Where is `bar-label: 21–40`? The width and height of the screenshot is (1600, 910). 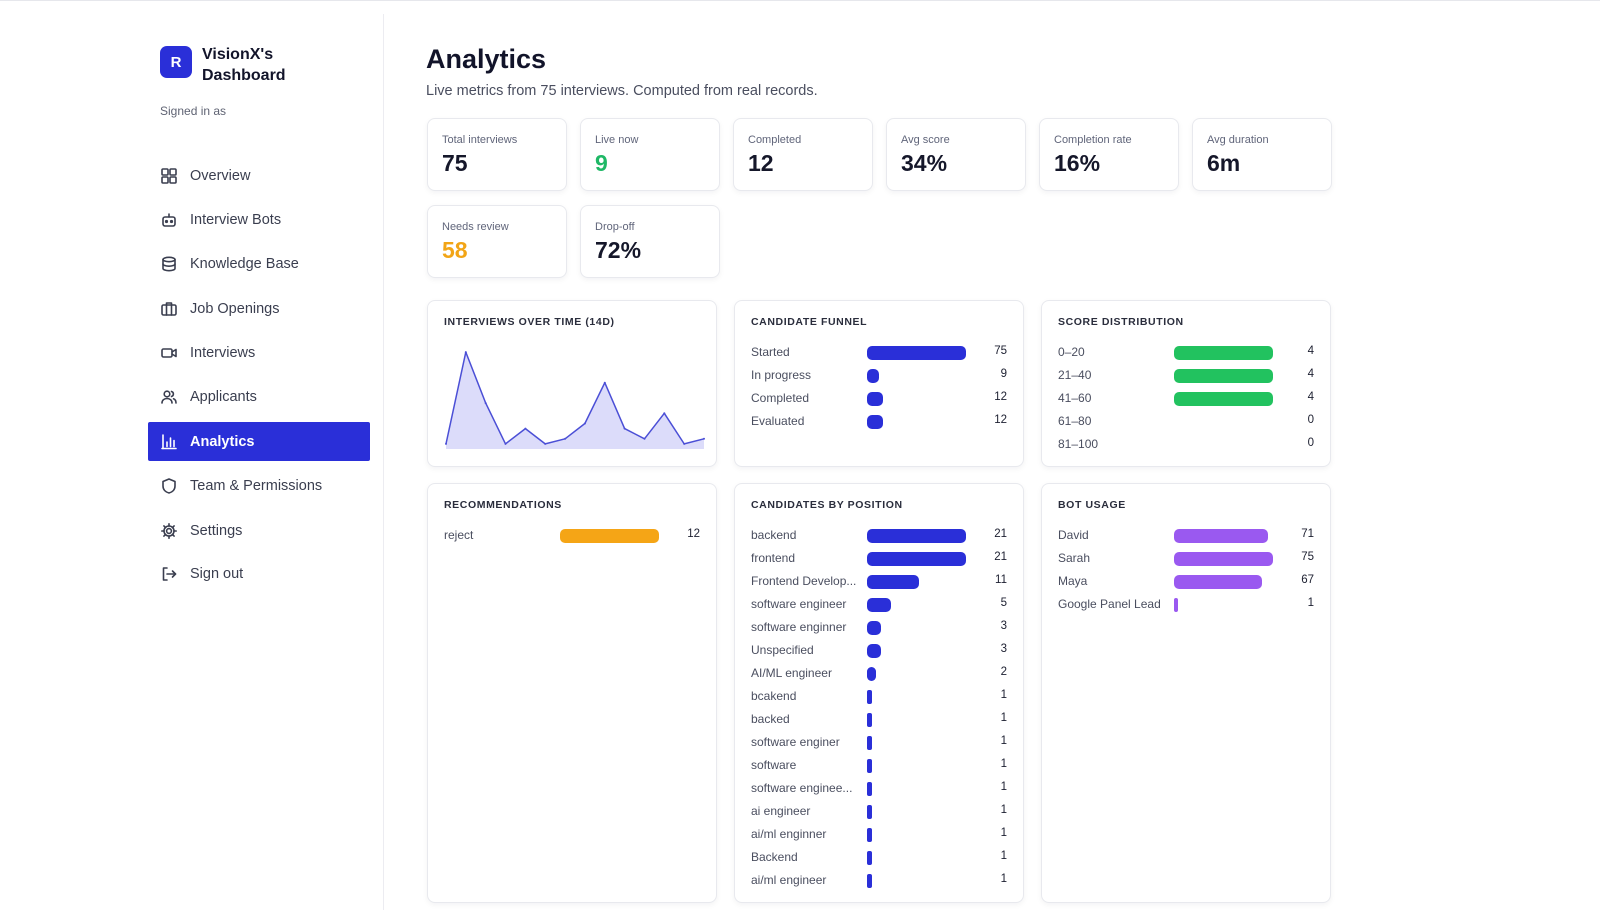
bar-label: 21–40 is located at coordinates (1075, 375).